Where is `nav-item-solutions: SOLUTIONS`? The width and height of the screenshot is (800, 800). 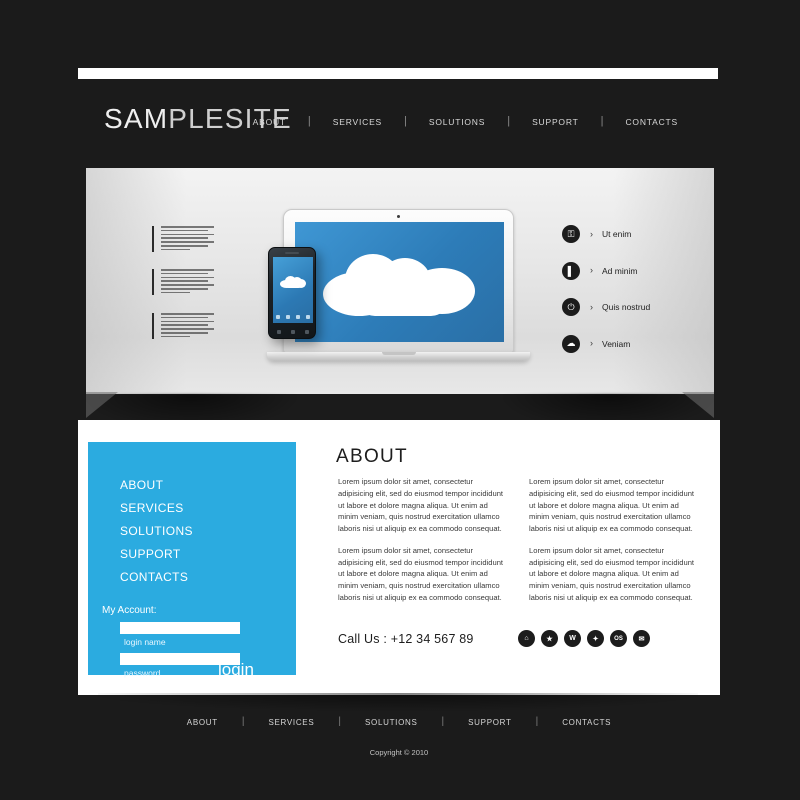 nav-item-solutions: SOLUTIONS is located at coordinates (457, 122).